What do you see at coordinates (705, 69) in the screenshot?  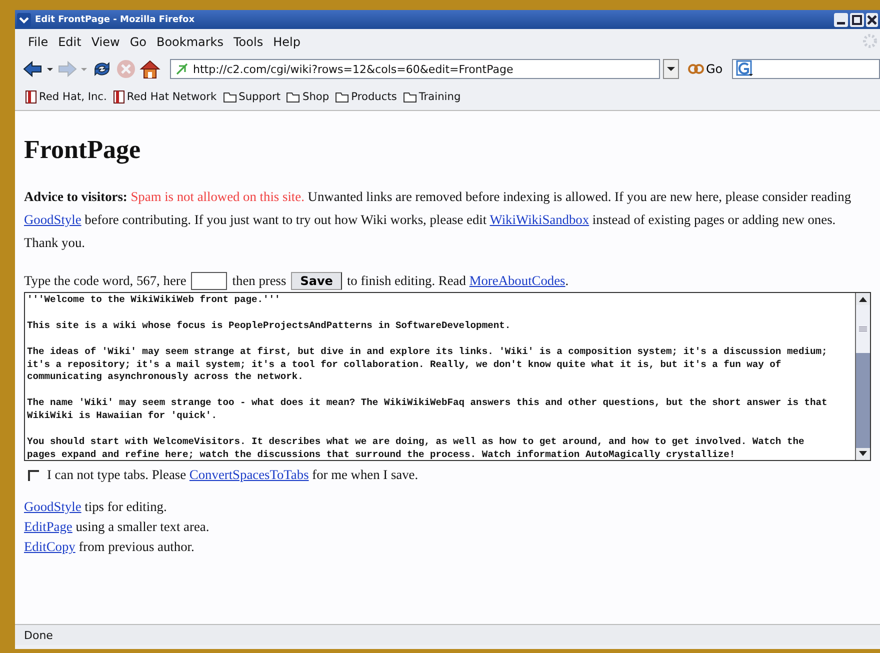 I see `go-button: Go` at bounding box center [705, 69].